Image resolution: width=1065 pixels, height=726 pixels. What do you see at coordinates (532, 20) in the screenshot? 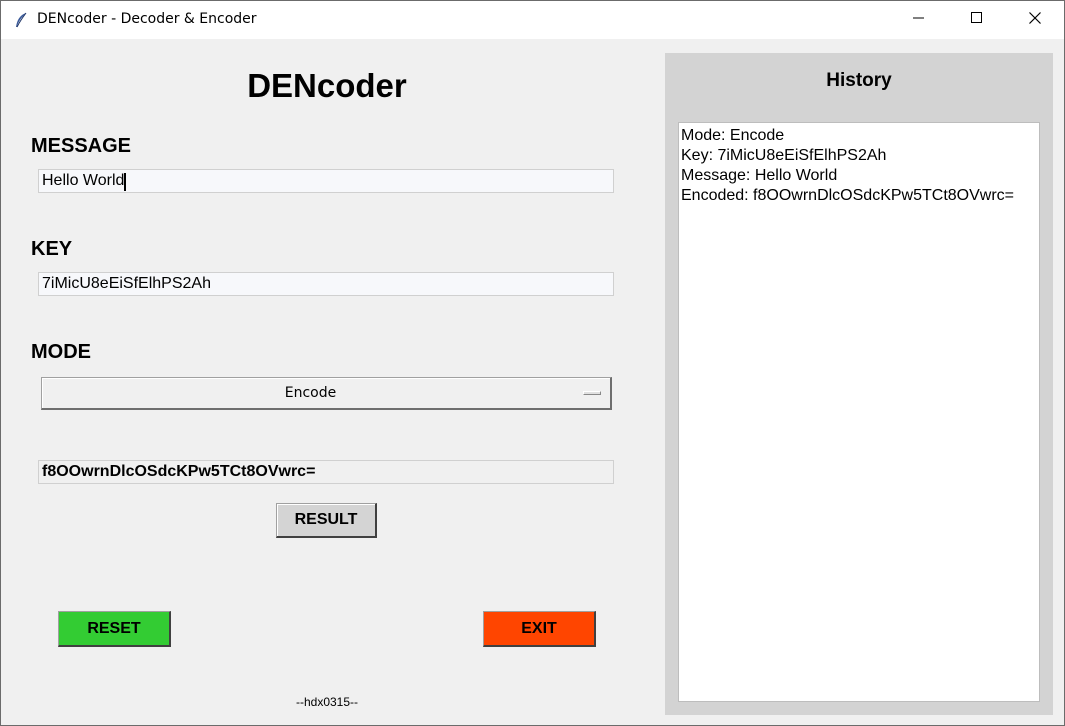
I see `title-bar: DENcoder - Decoder & Encoder` at bounding box center [532, 20].